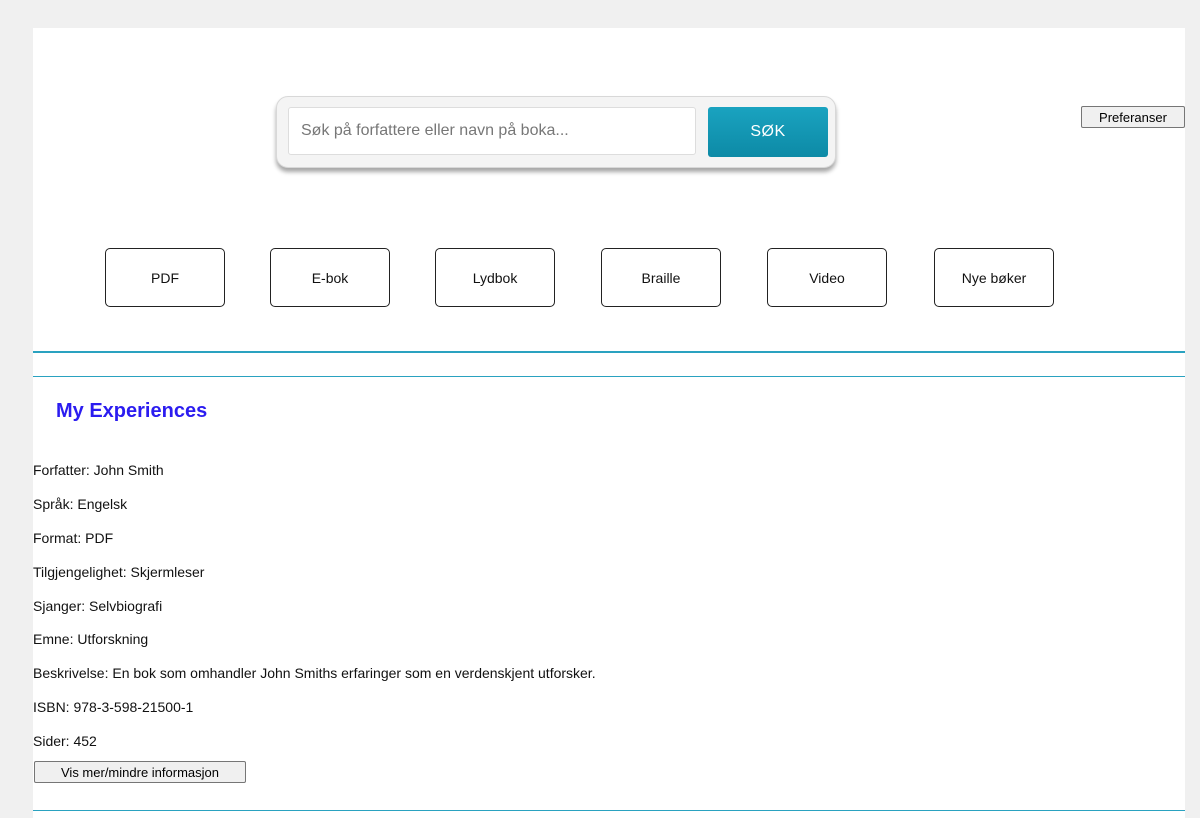 This screenshot has height=818, width=1200. What do you see at coordinates (495, 277) in the screenshot?
I see `format-button-audiobook: Lydbok` at bounding box center [495, 277].